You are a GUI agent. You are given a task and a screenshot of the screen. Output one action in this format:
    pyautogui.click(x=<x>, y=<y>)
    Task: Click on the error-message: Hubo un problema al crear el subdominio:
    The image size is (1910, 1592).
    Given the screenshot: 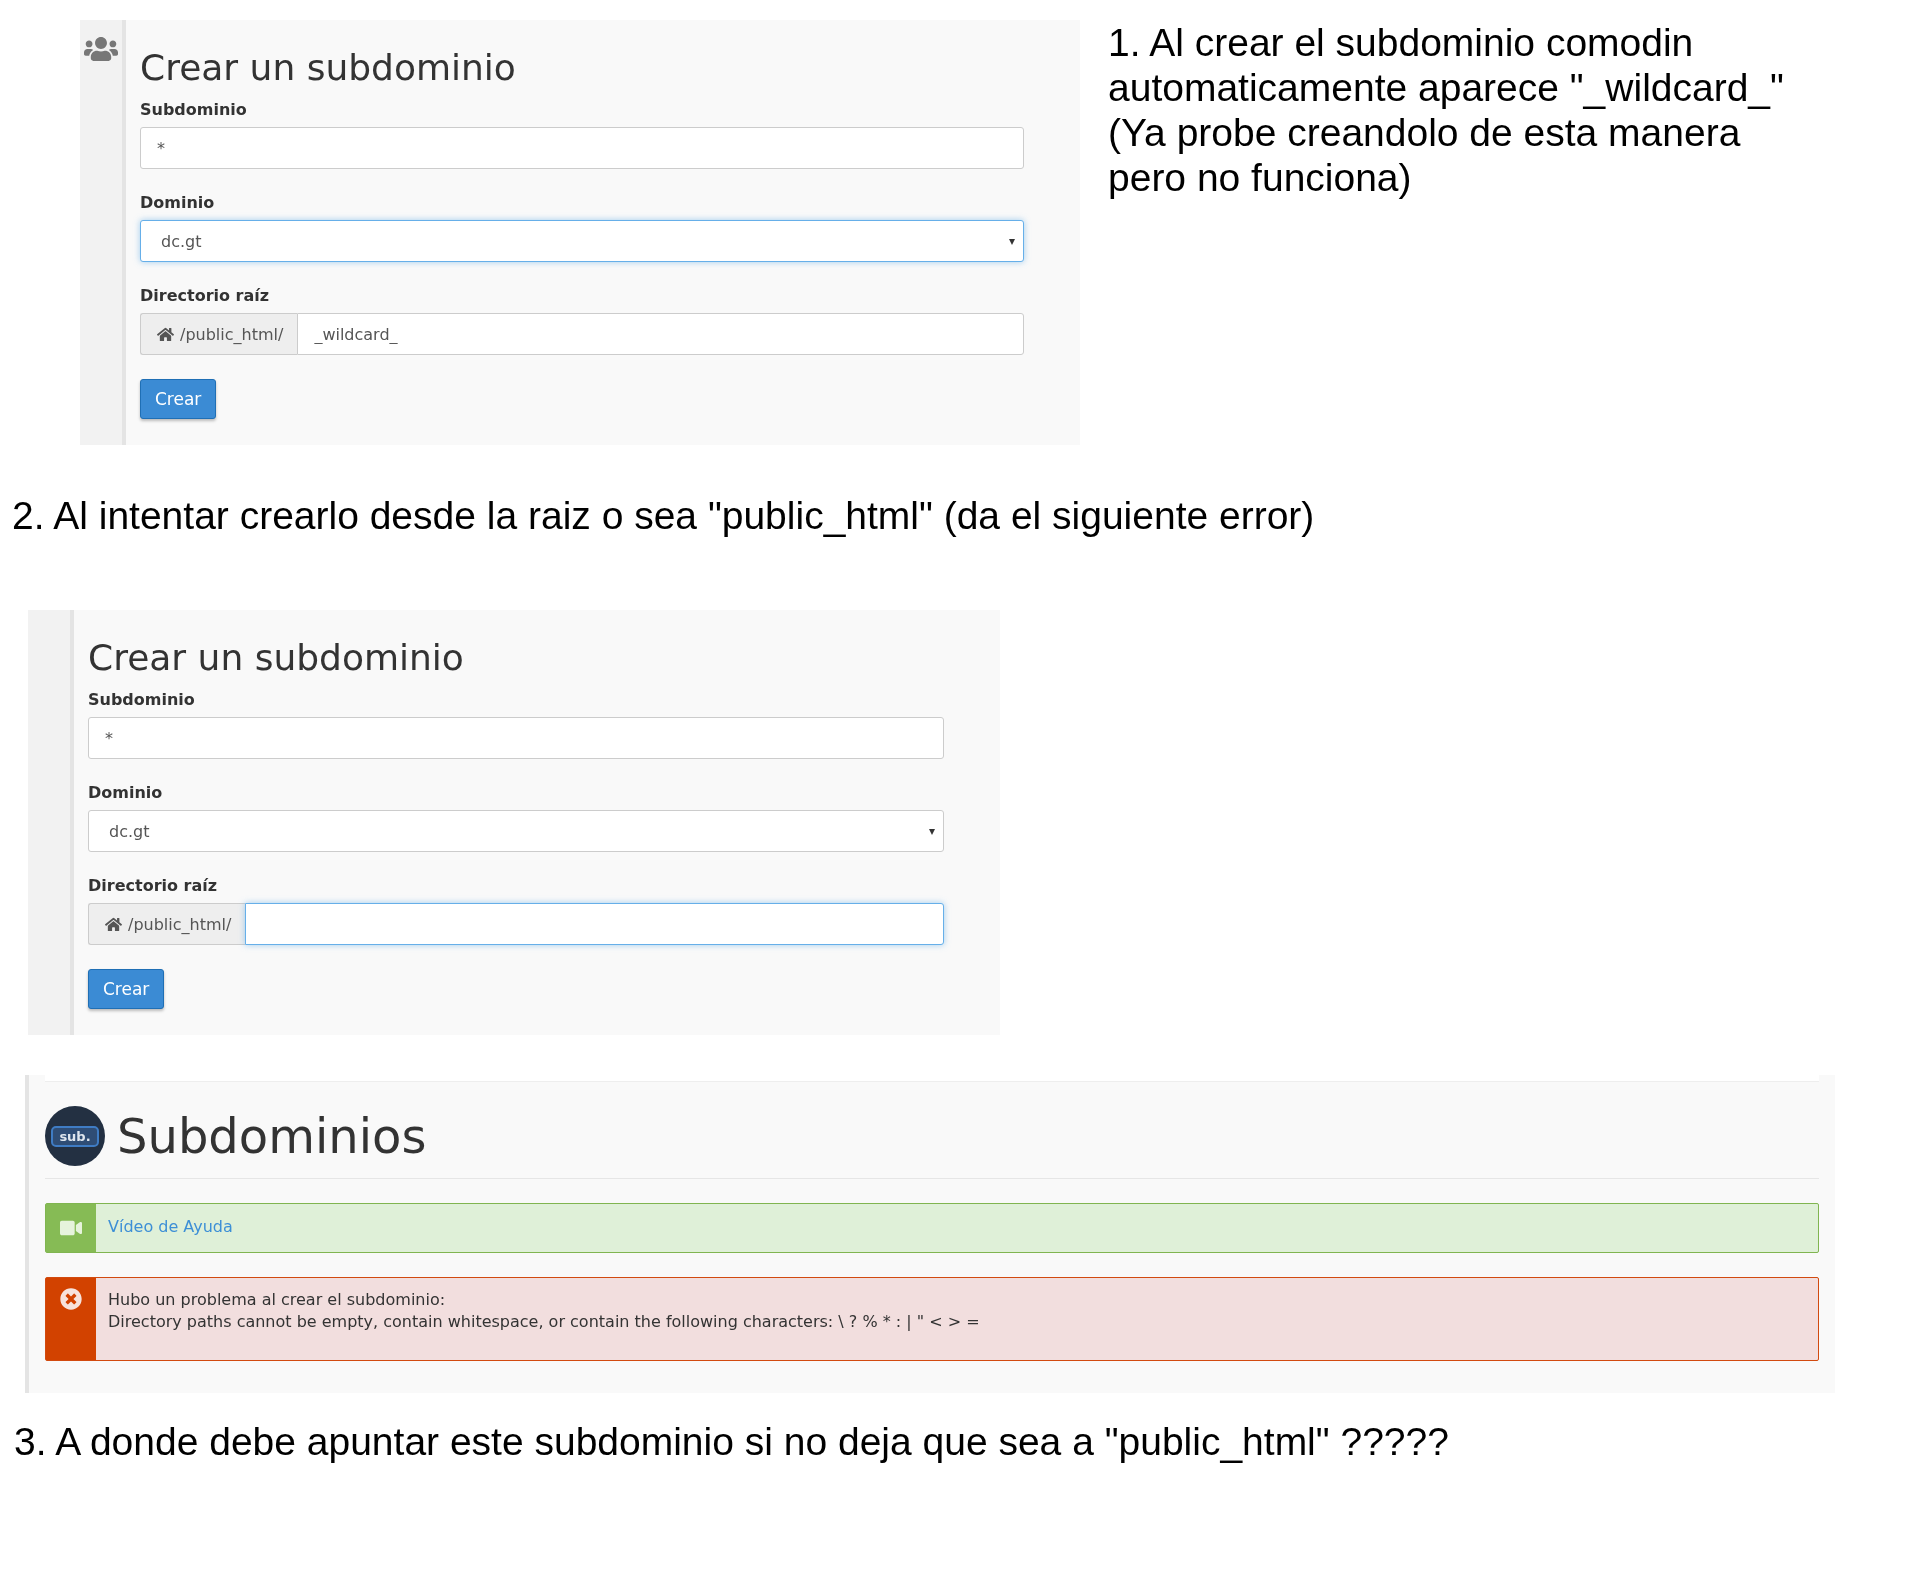 What is the action you would take?
    pyautogui.click(x=277, y=1300)
    